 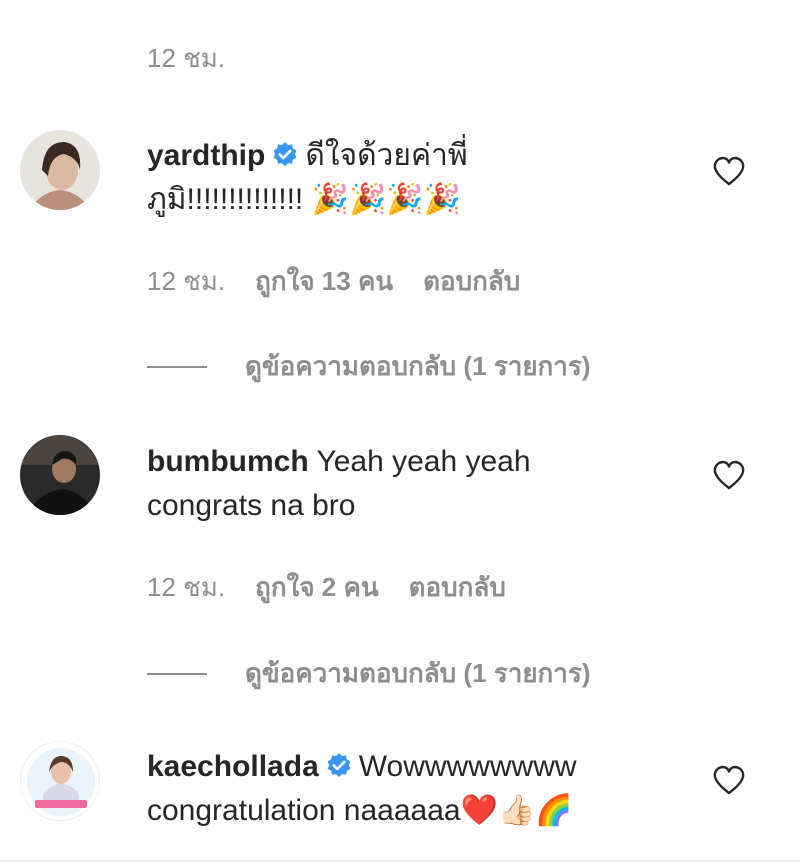 I want to click on comment-meta: 12 ชม. ถูกใจ 13 คน ตอบกลับ, so click(x=333, y=281).